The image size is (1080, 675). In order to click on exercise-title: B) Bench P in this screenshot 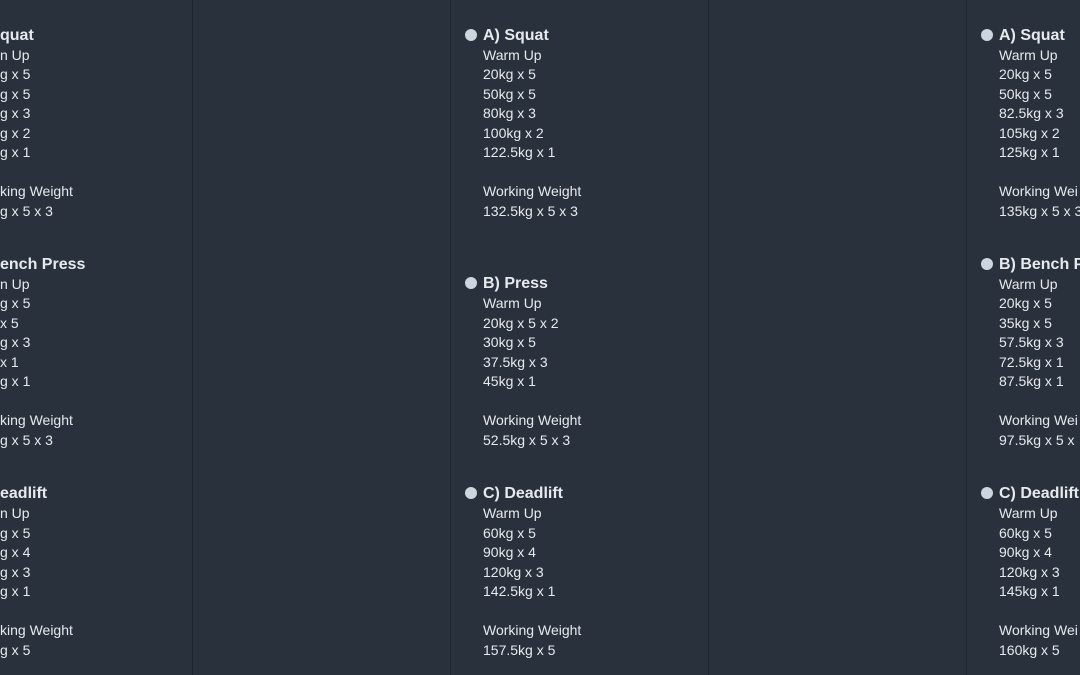, I will do `click(1030, 264)`.